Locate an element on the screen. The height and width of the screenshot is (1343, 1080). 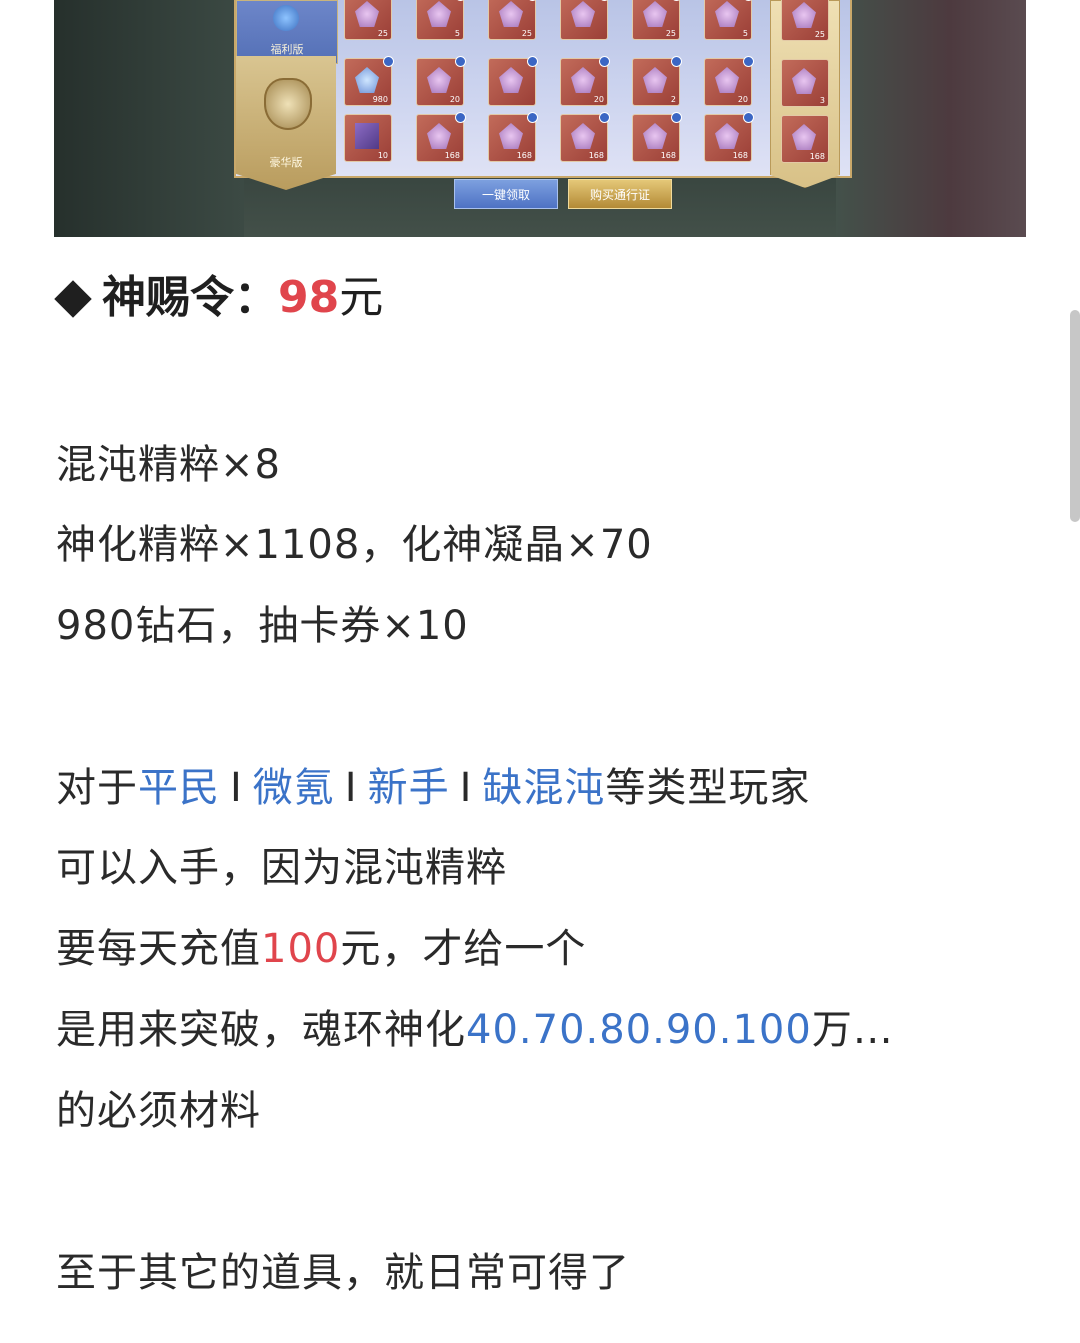
player-tag-newbie: 新手 is located at coordinates (409, 788).